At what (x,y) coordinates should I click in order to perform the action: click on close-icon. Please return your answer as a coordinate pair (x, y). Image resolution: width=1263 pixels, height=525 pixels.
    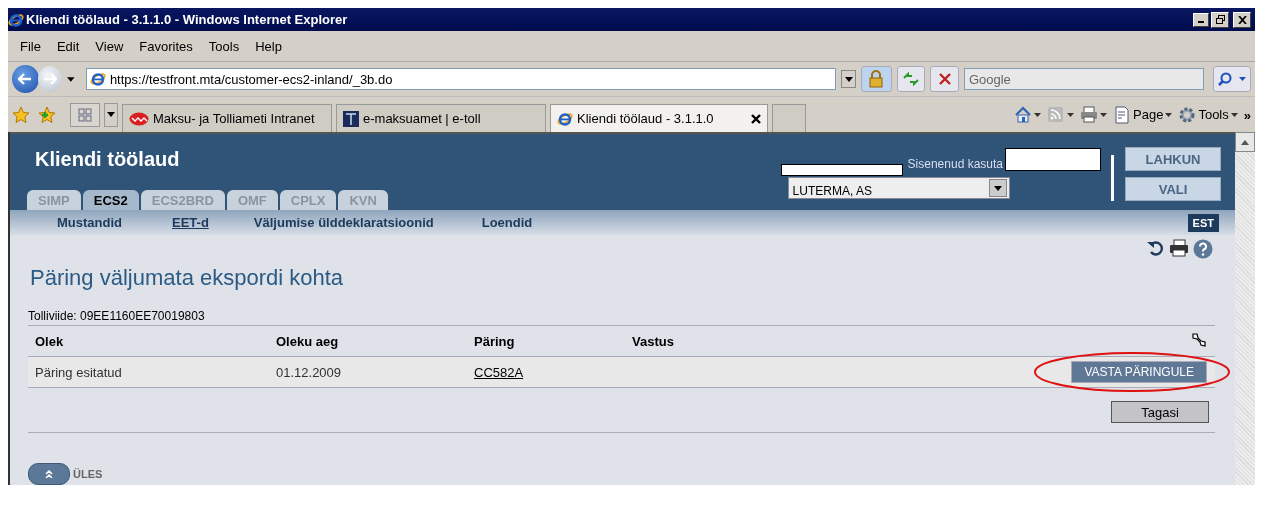
    Looking at the image, I should click on (1242, 19).